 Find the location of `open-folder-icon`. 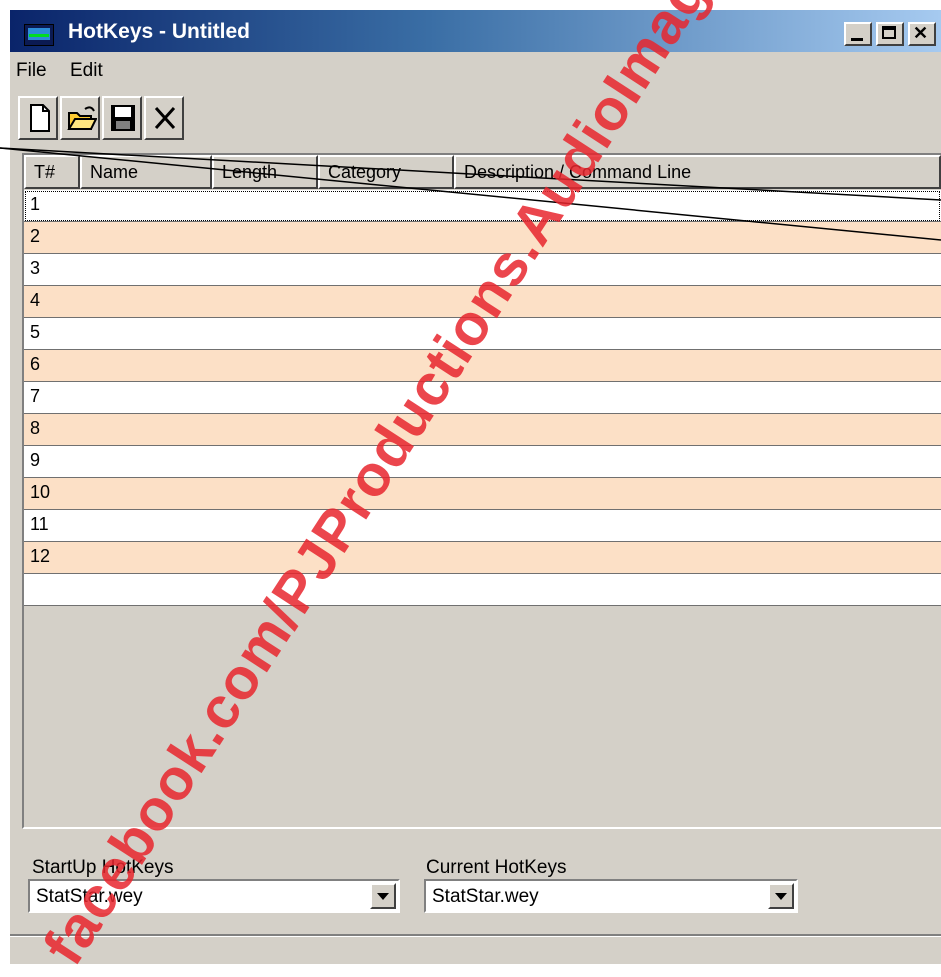

open-folder-icon is located at coordinates (82, 118).